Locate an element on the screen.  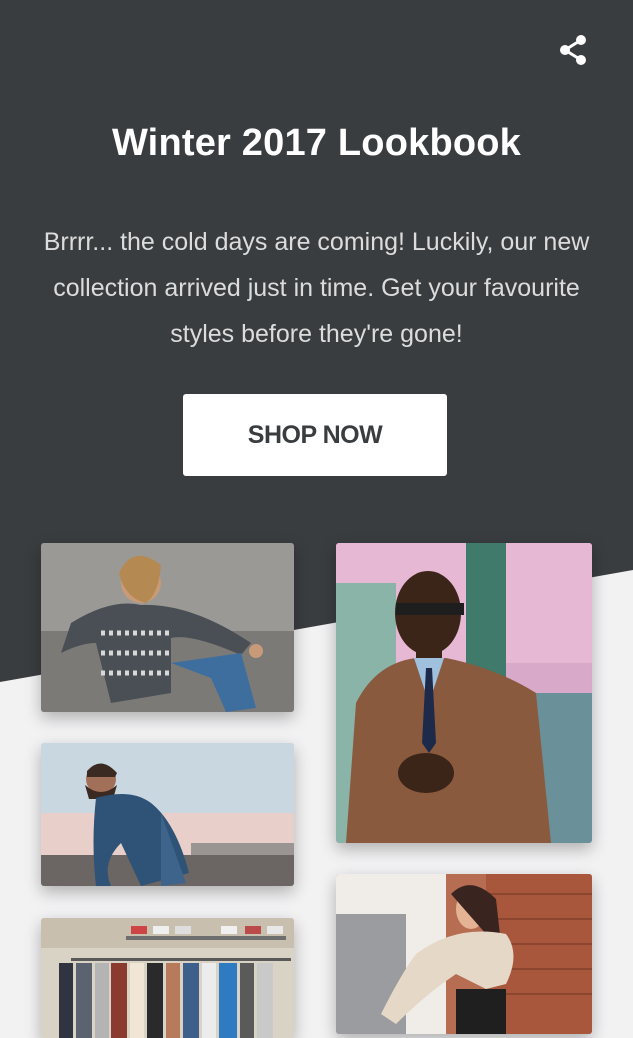
photo-man-denim-shirt is located at coordinates (167, 814).